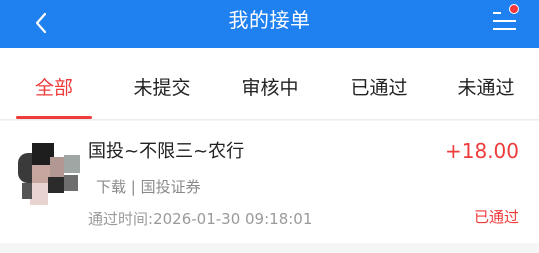 The width and height of the screenshot is (539, 253). I want to click on tab-rejected: 未通过, so click(486, 84).